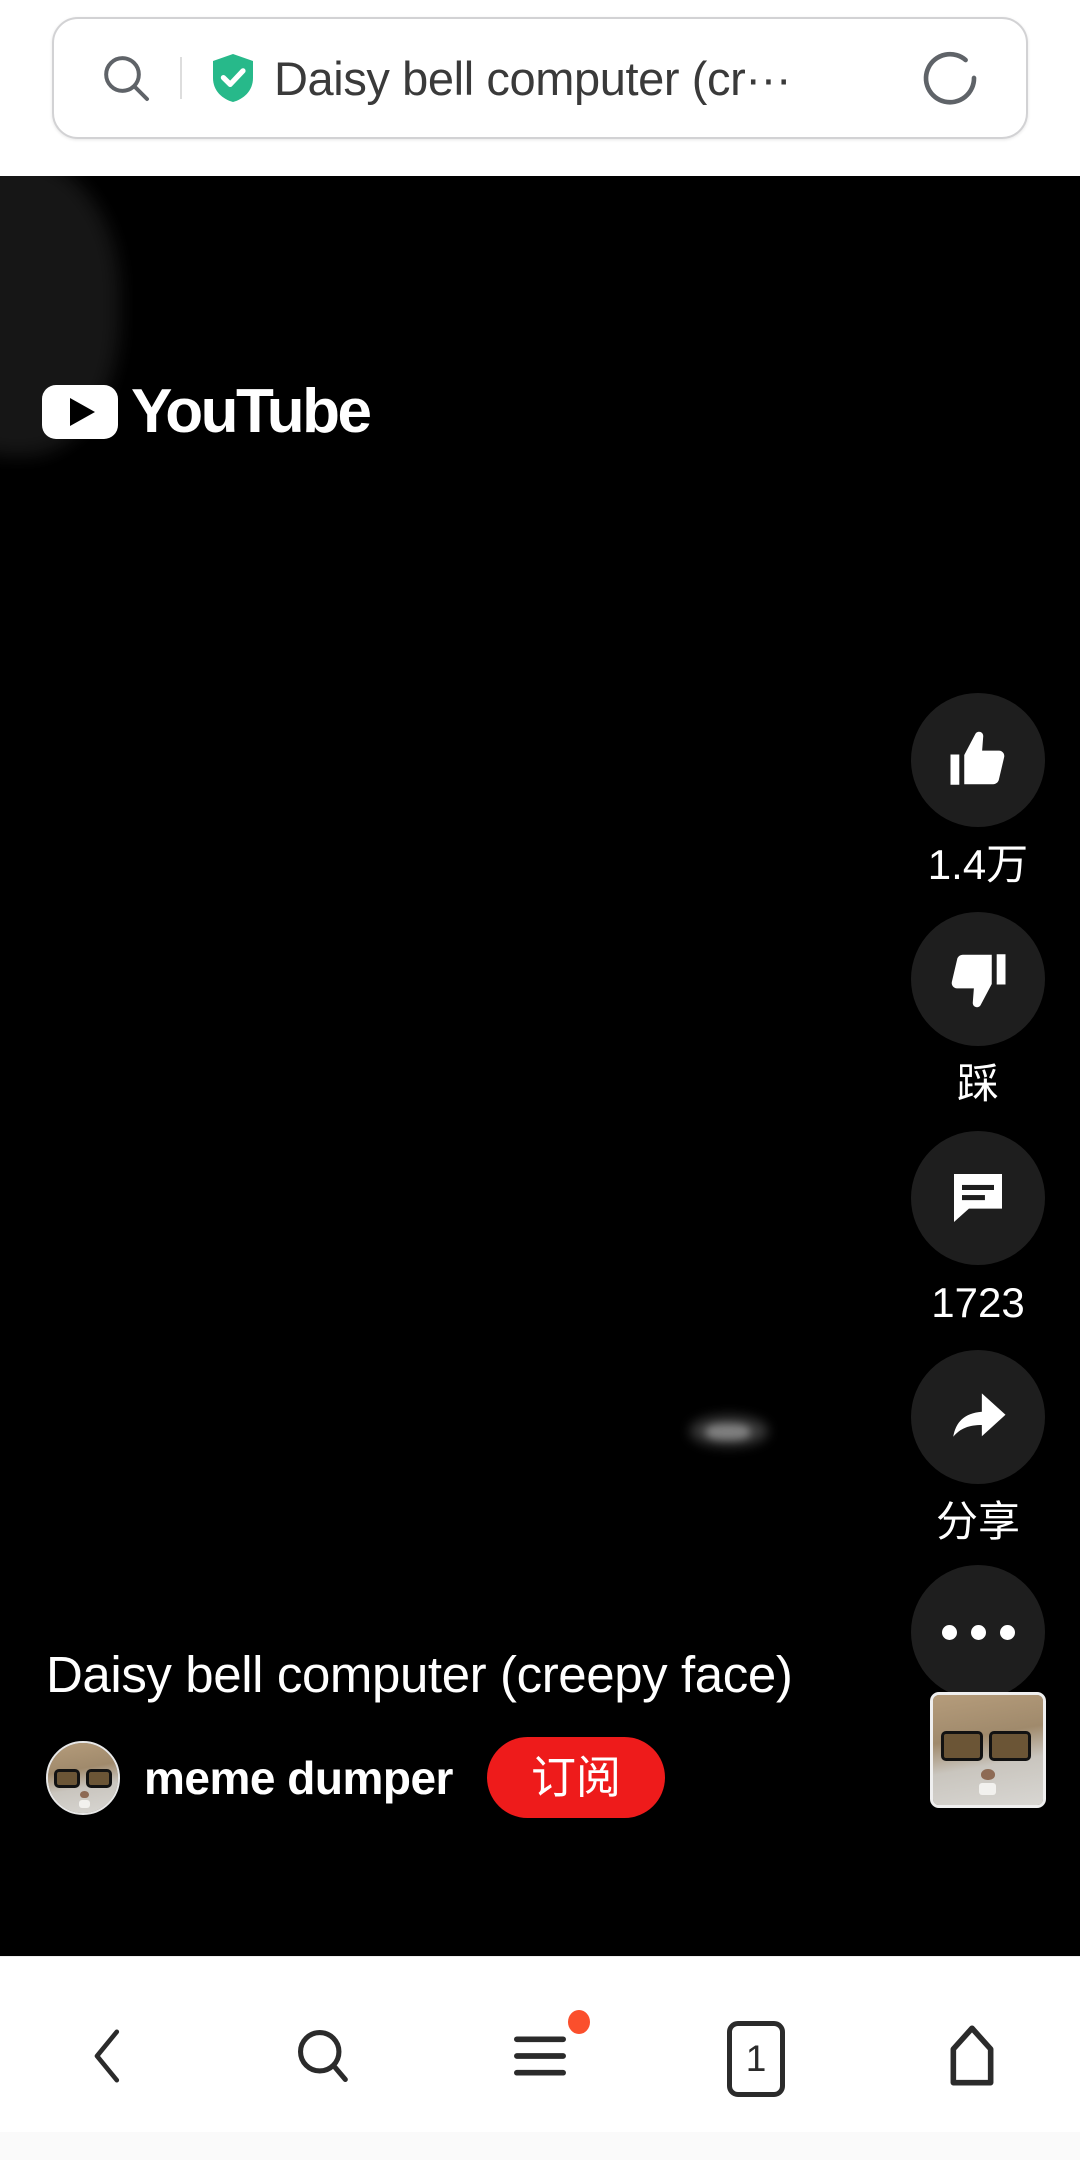 The image size is (1080, 2160). I want to click on like-count: 1.4万, so click(978, 864).